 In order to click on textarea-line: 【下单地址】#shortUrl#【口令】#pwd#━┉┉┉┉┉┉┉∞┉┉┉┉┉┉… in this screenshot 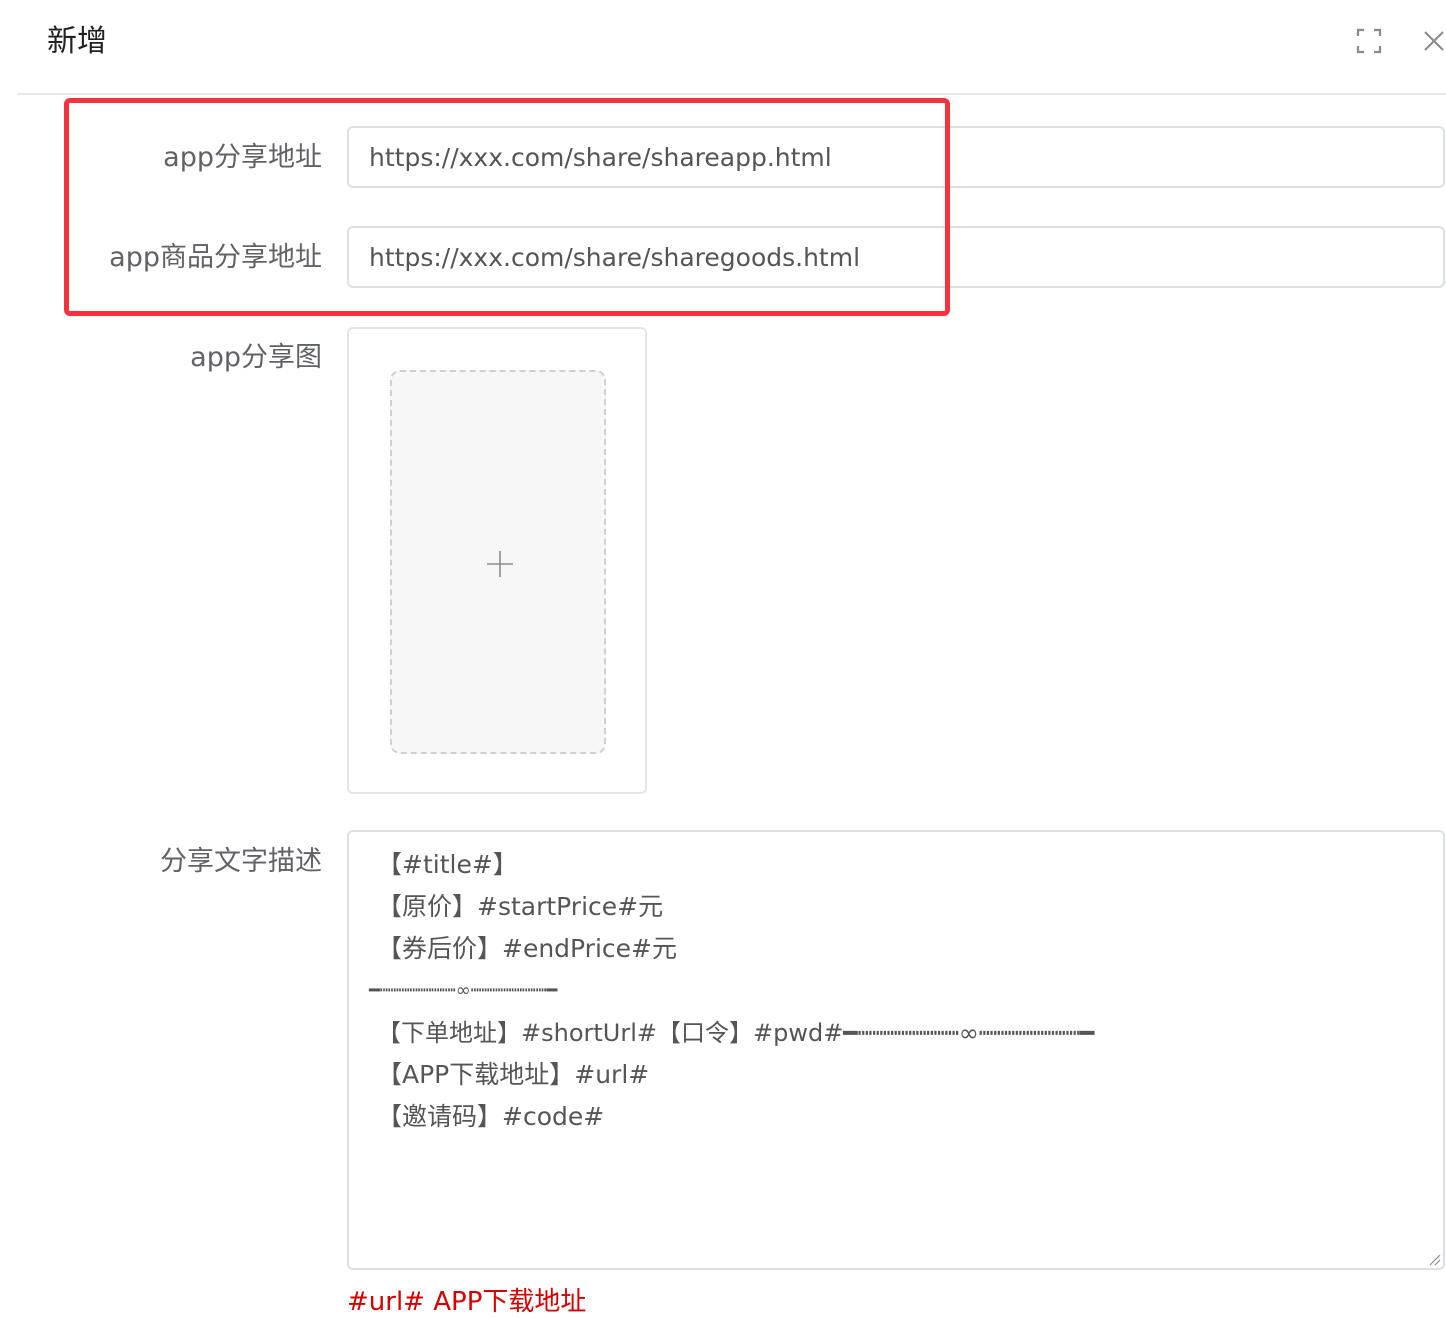, I will do `click(736, 1033)`.